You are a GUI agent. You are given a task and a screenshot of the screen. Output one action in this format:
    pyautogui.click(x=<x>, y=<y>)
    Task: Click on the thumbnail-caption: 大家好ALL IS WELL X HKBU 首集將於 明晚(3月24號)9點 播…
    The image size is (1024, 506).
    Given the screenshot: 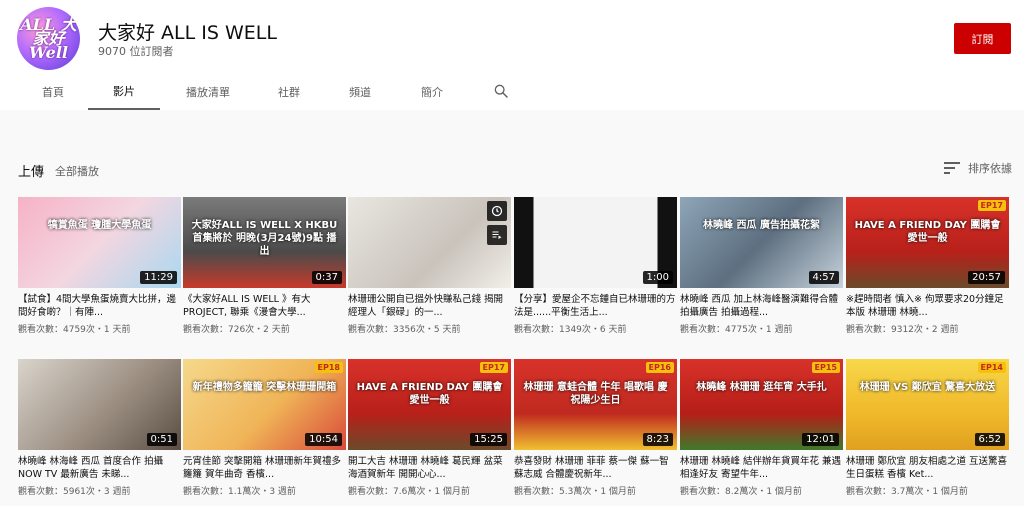 What is the action you would take?
    pyautogui.click(x=264, y=238)
    